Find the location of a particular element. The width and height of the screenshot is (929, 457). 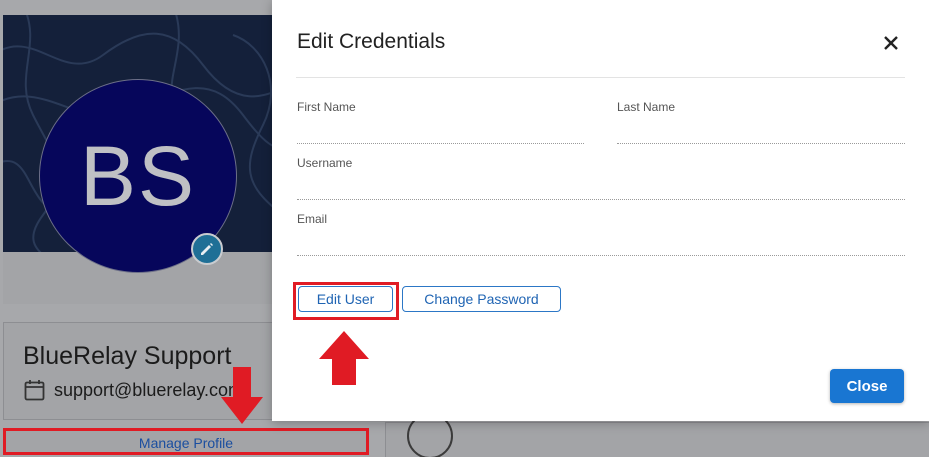

calendar-icon is located at coordinates (34, 390).